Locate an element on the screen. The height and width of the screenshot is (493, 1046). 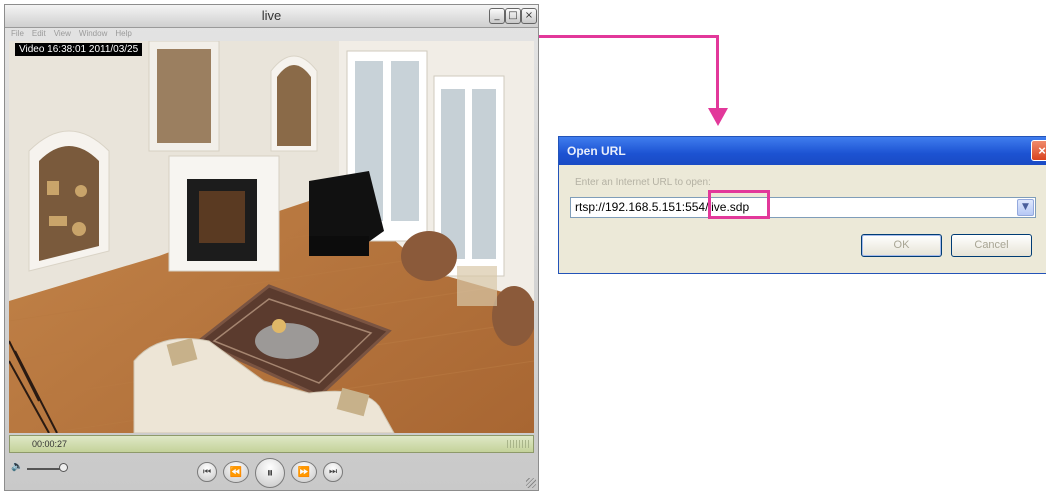
url-path-highlight is located at coordinates (739, 204).